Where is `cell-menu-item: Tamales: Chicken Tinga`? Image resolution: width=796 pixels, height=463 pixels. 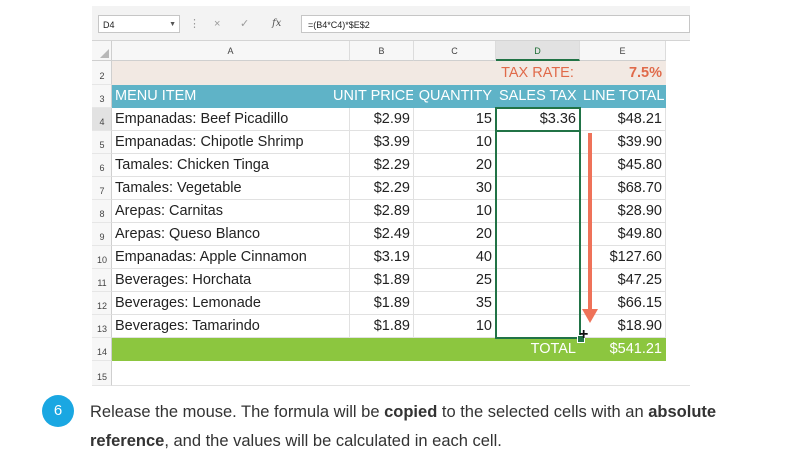 cell-menu-item: Tamales: Chicken Tinga is located at coordinates (231, 165).